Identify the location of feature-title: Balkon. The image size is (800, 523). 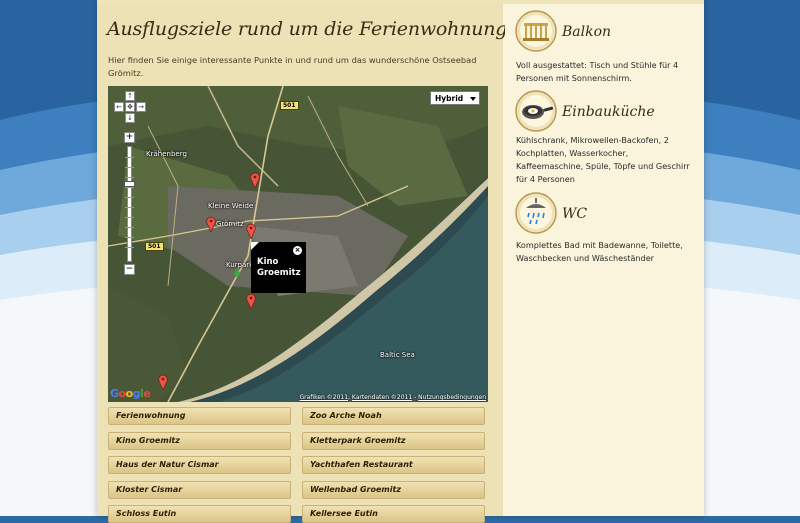
(587, 32).